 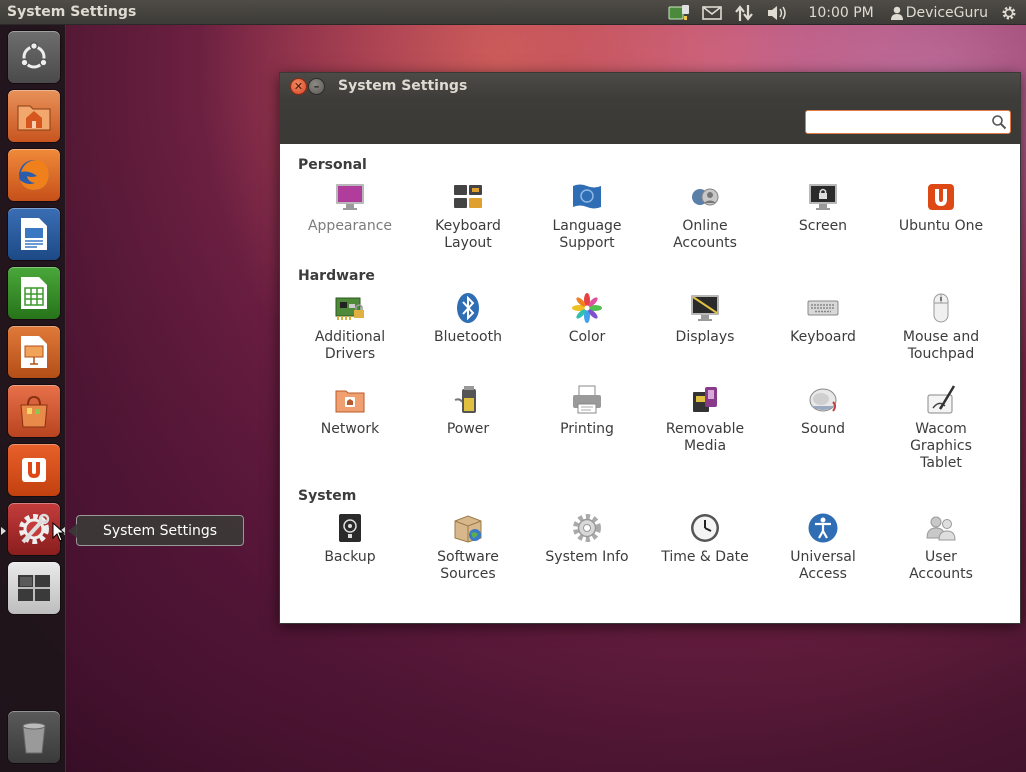 I want to click on firefox-icon, so click(x=34, y=175).